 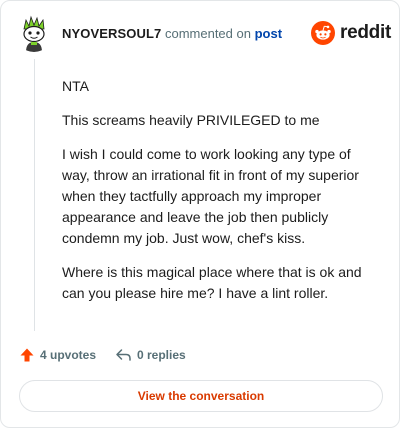 I want to click on reddit-logo-icon, so click(x=323, y=33).